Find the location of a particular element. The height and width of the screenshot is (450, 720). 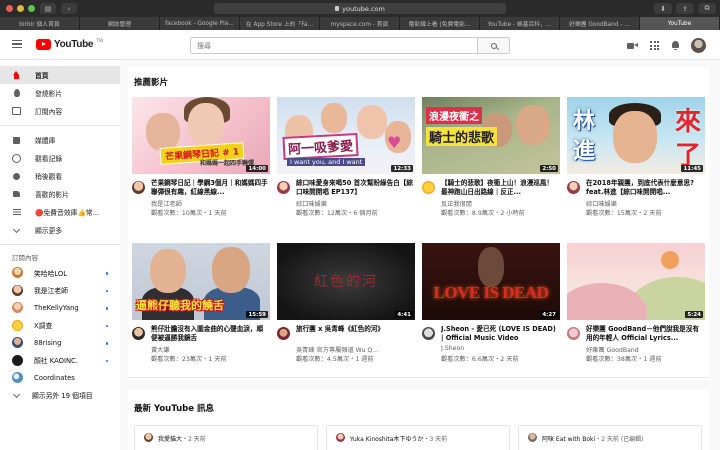

apps-icon is located at coordinates (654, 45).